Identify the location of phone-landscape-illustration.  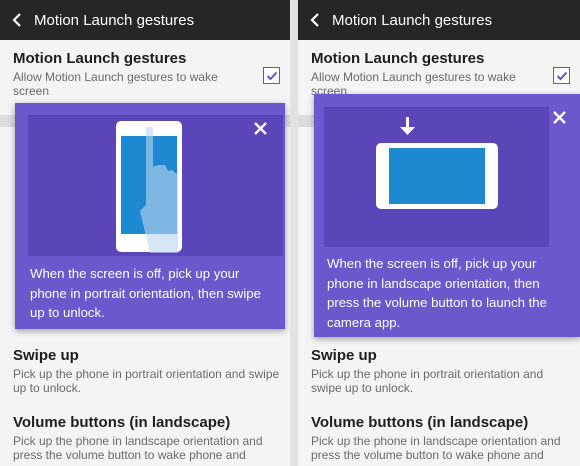
(437, 163).